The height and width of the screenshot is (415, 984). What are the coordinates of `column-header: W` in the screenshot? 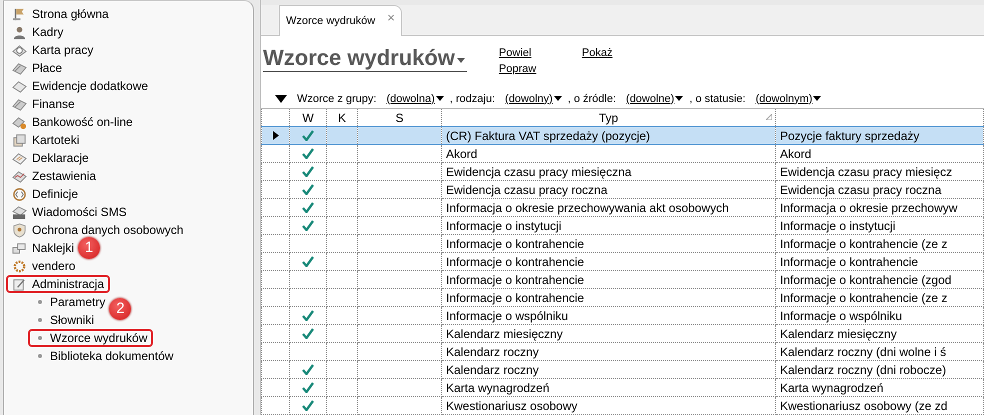 It's located at (308, 117).